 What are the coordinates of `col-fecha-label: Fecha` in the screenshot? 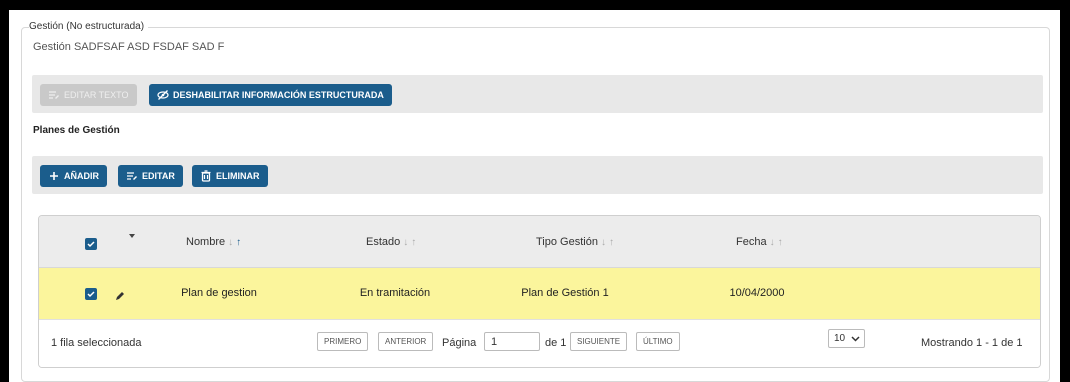 It's located at (751, 242).